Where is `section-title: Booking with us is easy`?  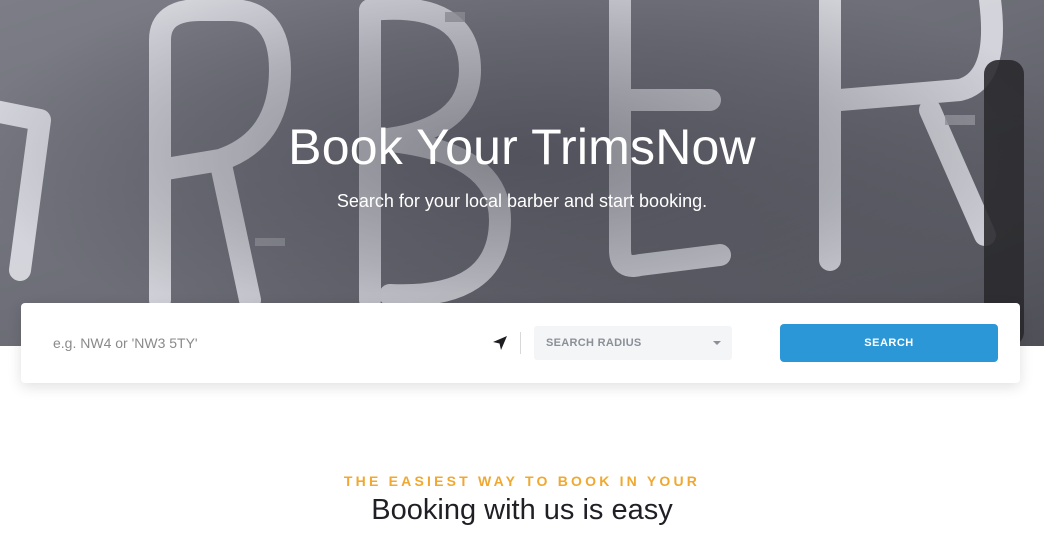 section-title: Booking with us is easy is located at coordinates (522, 510).